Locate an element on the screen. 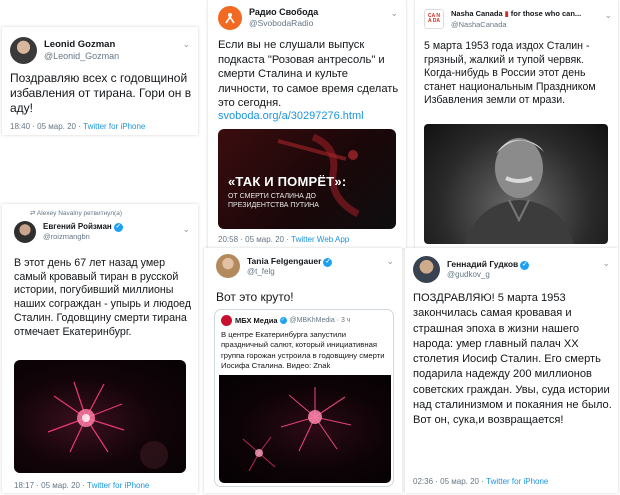 The width and height of the screenshot is (620, 495). fireworks-image is located at coordinates (100, 416).